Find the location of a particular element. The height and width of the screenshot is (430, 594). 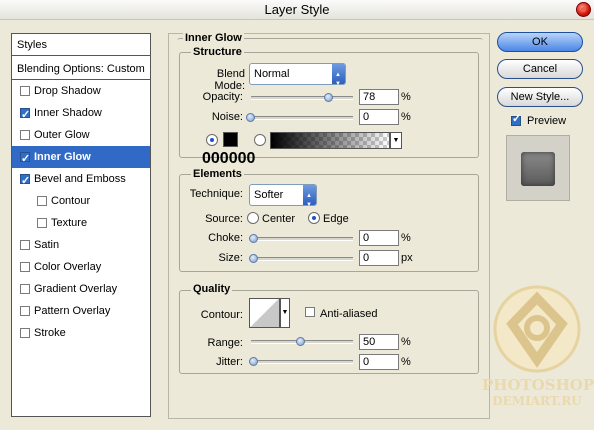

gradient-picker is located at coordinates (330, 140).